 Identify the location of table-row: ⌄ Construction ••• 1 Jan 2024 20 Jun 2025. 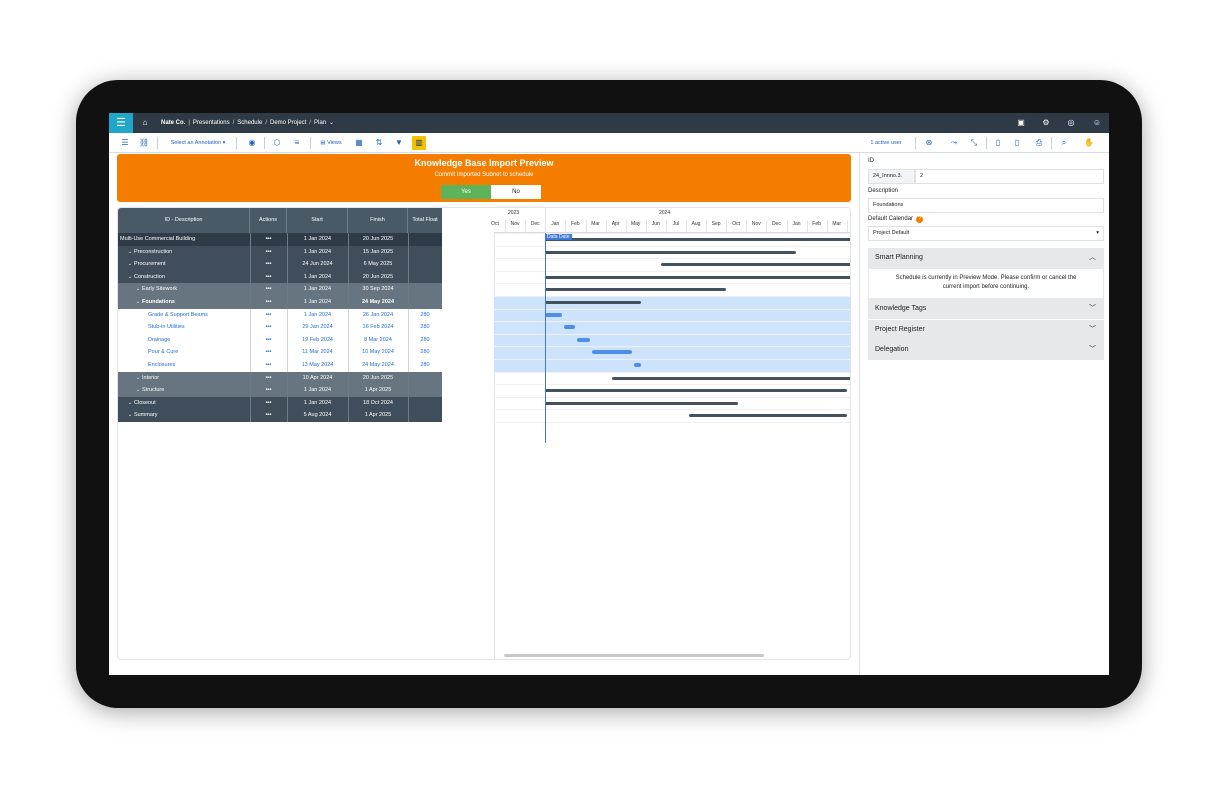
(280, 277).